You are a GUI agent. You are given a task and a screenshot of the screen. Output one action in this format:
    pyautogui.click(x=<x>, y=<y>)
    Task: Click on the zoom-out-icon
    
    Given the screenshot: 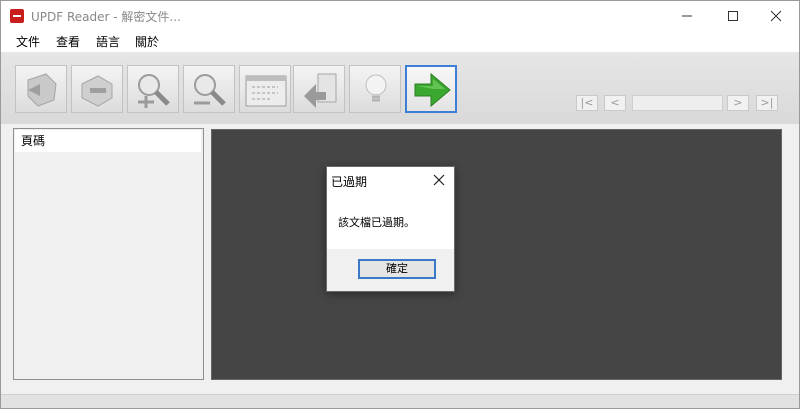 What is the action you would take?
    pyautogui.click(x=210, y=90)
    